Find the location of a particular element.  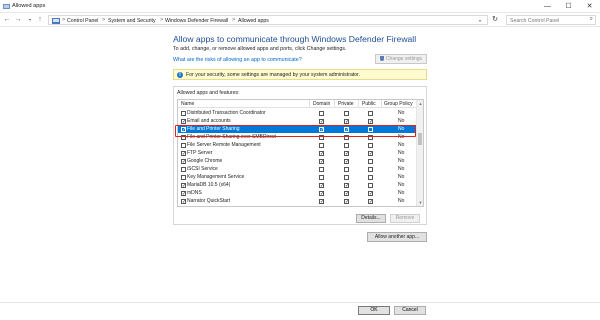

app-name: Key Management Service is located at coordinates (216, 177).